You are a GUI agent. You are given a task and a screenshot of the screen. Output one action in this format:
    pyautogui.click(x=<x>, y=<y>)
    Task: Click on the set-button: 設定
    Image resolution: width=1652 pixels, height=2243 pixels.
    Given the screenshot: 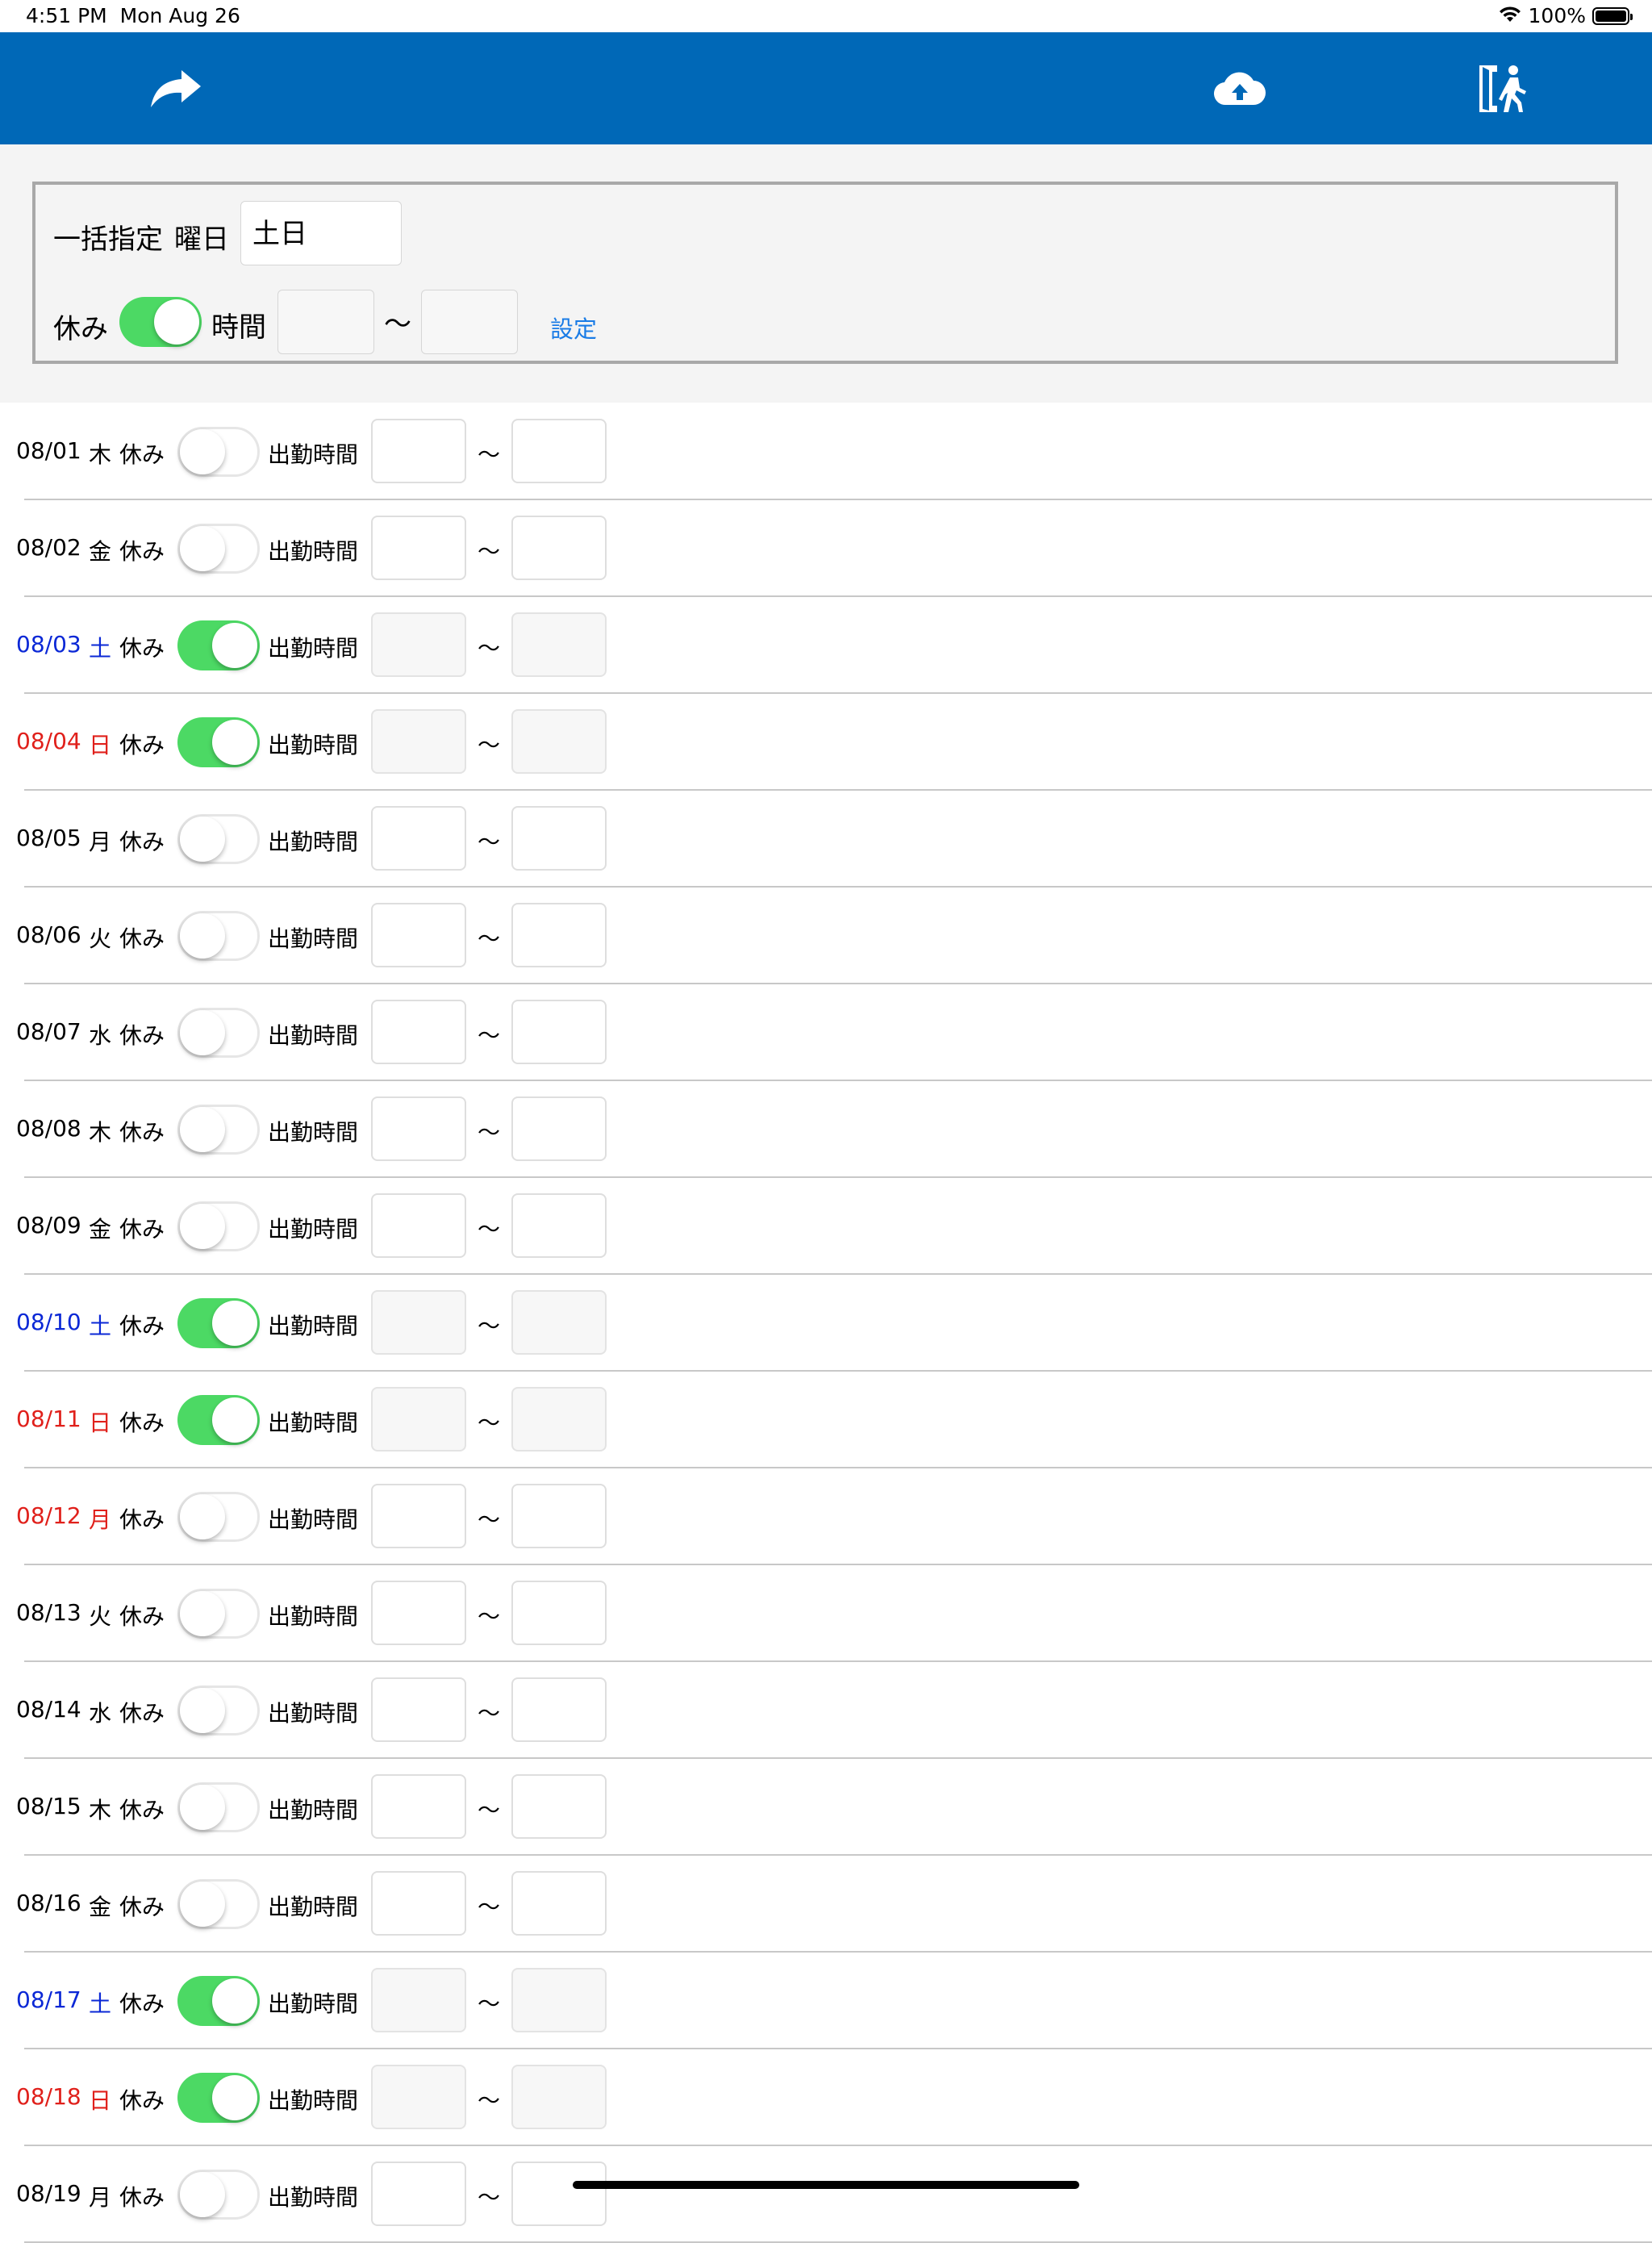 What is the action you would take?
    pyautogui.click(x=574, y=328)
    